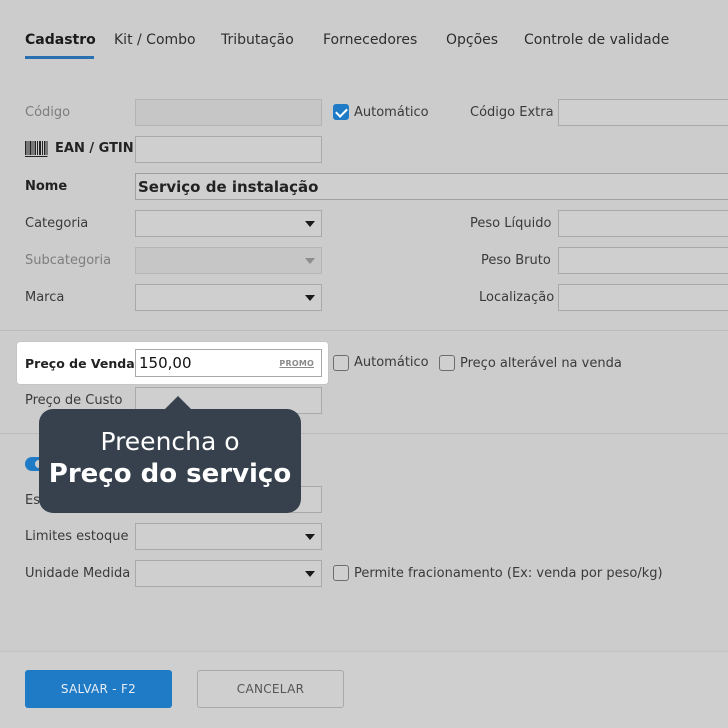  I want to click on tooltip: Preencha o Preço do serviço, so click(170, 461).